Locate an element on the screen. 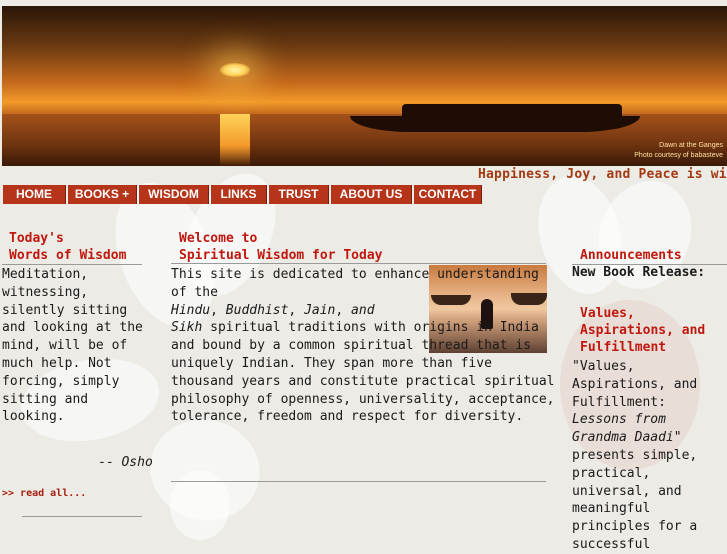 Image resolution: width=727 pixels, height=554 pixels. site-tagline: Happiness, Joy, and Peace is wi is located at coordinates (602, 174).